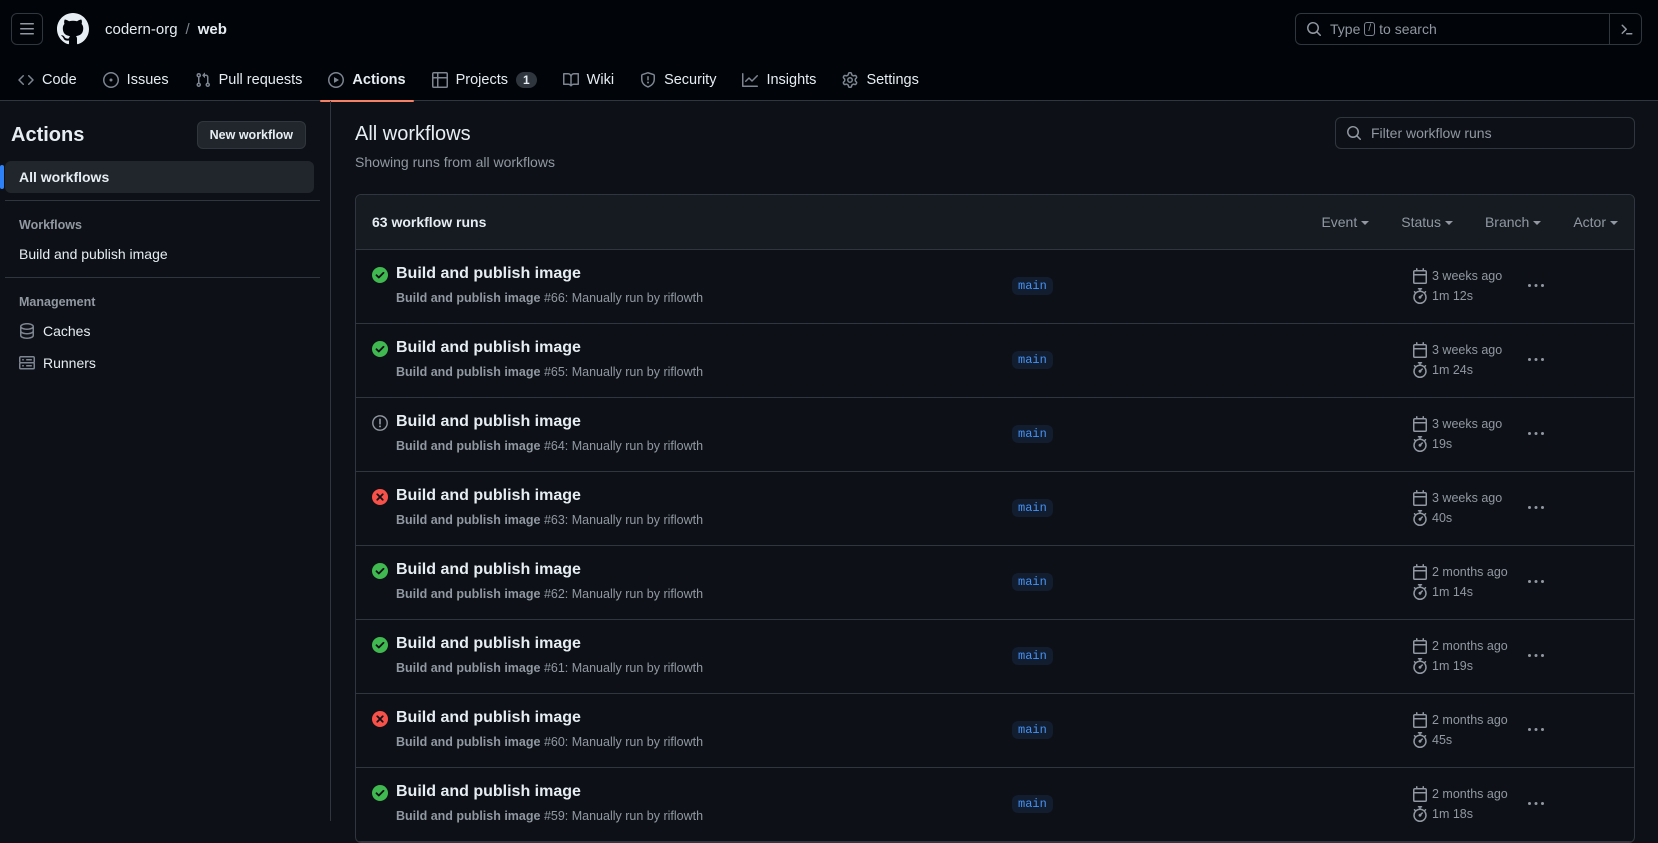 Image resolution: width=1658 pixels, height=843 pixels. Describe the element at coordinates (380, 719) in the screenshot. I see `x-circle-icon` at that location.